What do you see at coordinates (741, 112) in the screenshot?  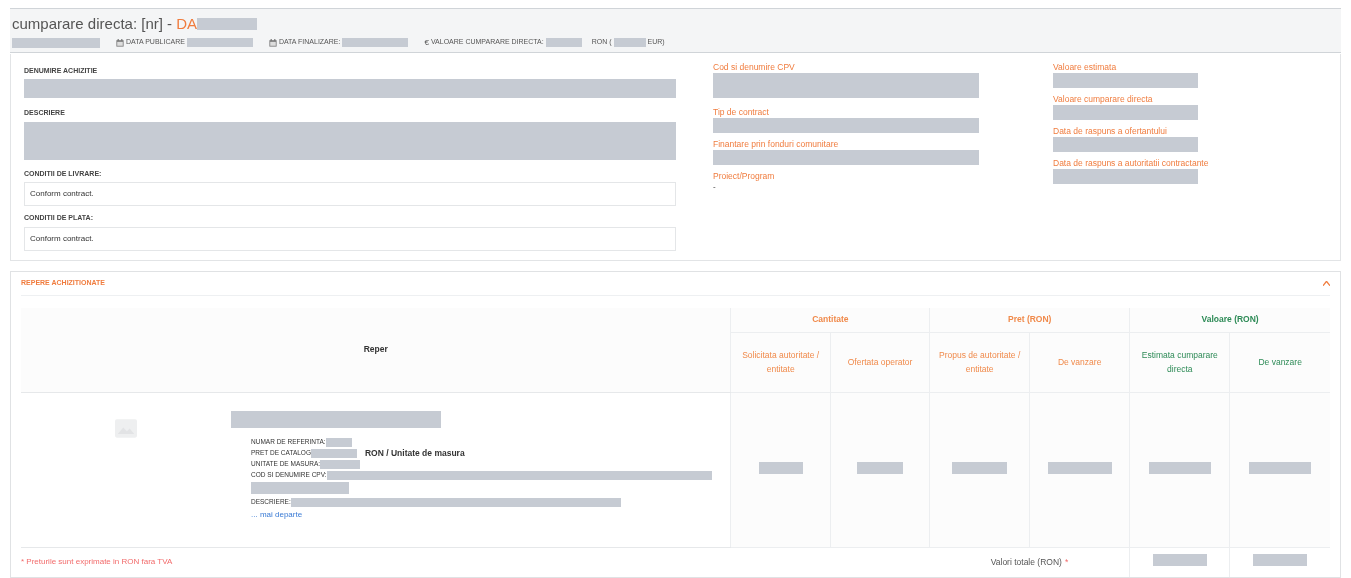 I see `field-label: Tip de contract` at bounding box center [741, 112].